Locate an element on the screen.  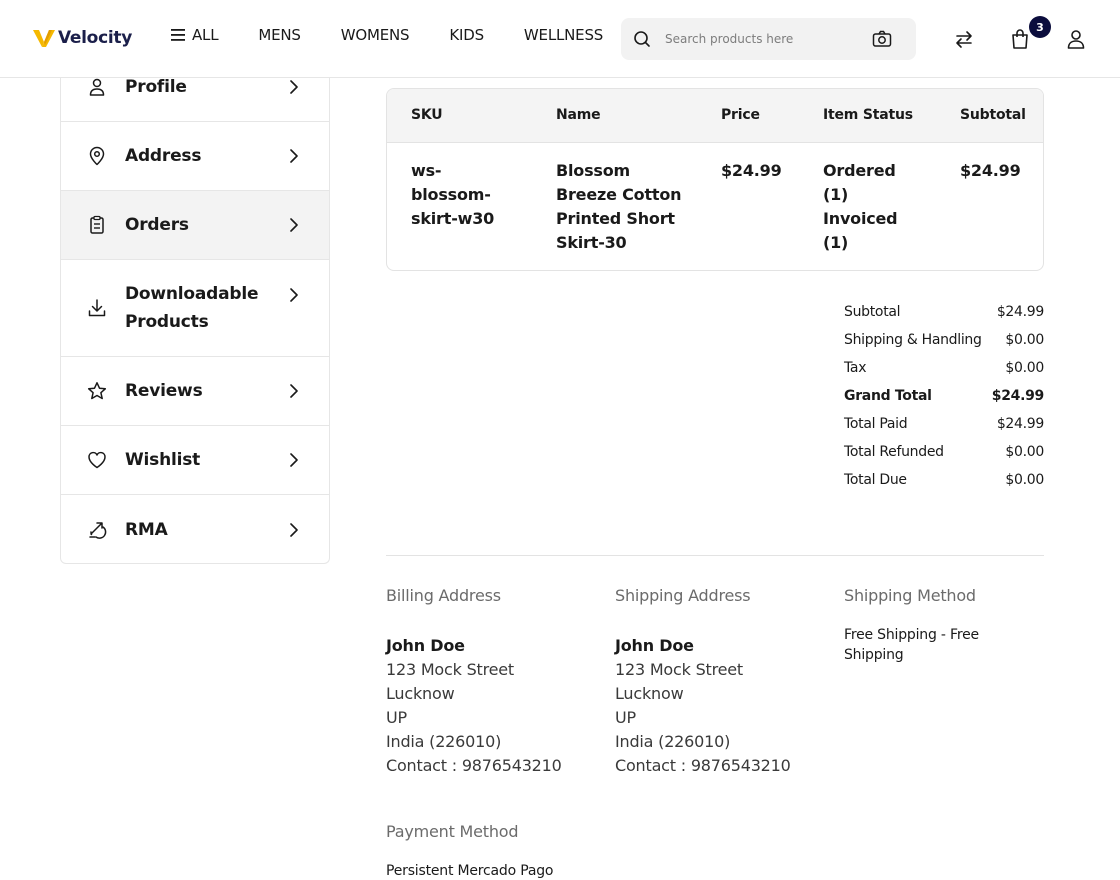
column-header-sku: SKU is located at coordinates (427, 115).